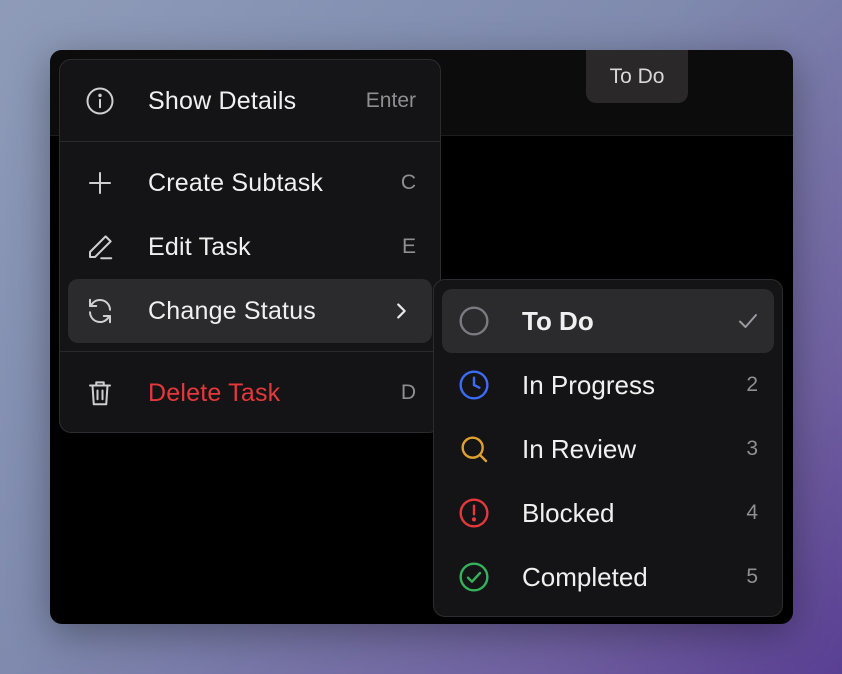 Image resolution: width=842 pixels, height=674 pixels. I want to click on status-option-to-do: To Do, so click(608, 321).